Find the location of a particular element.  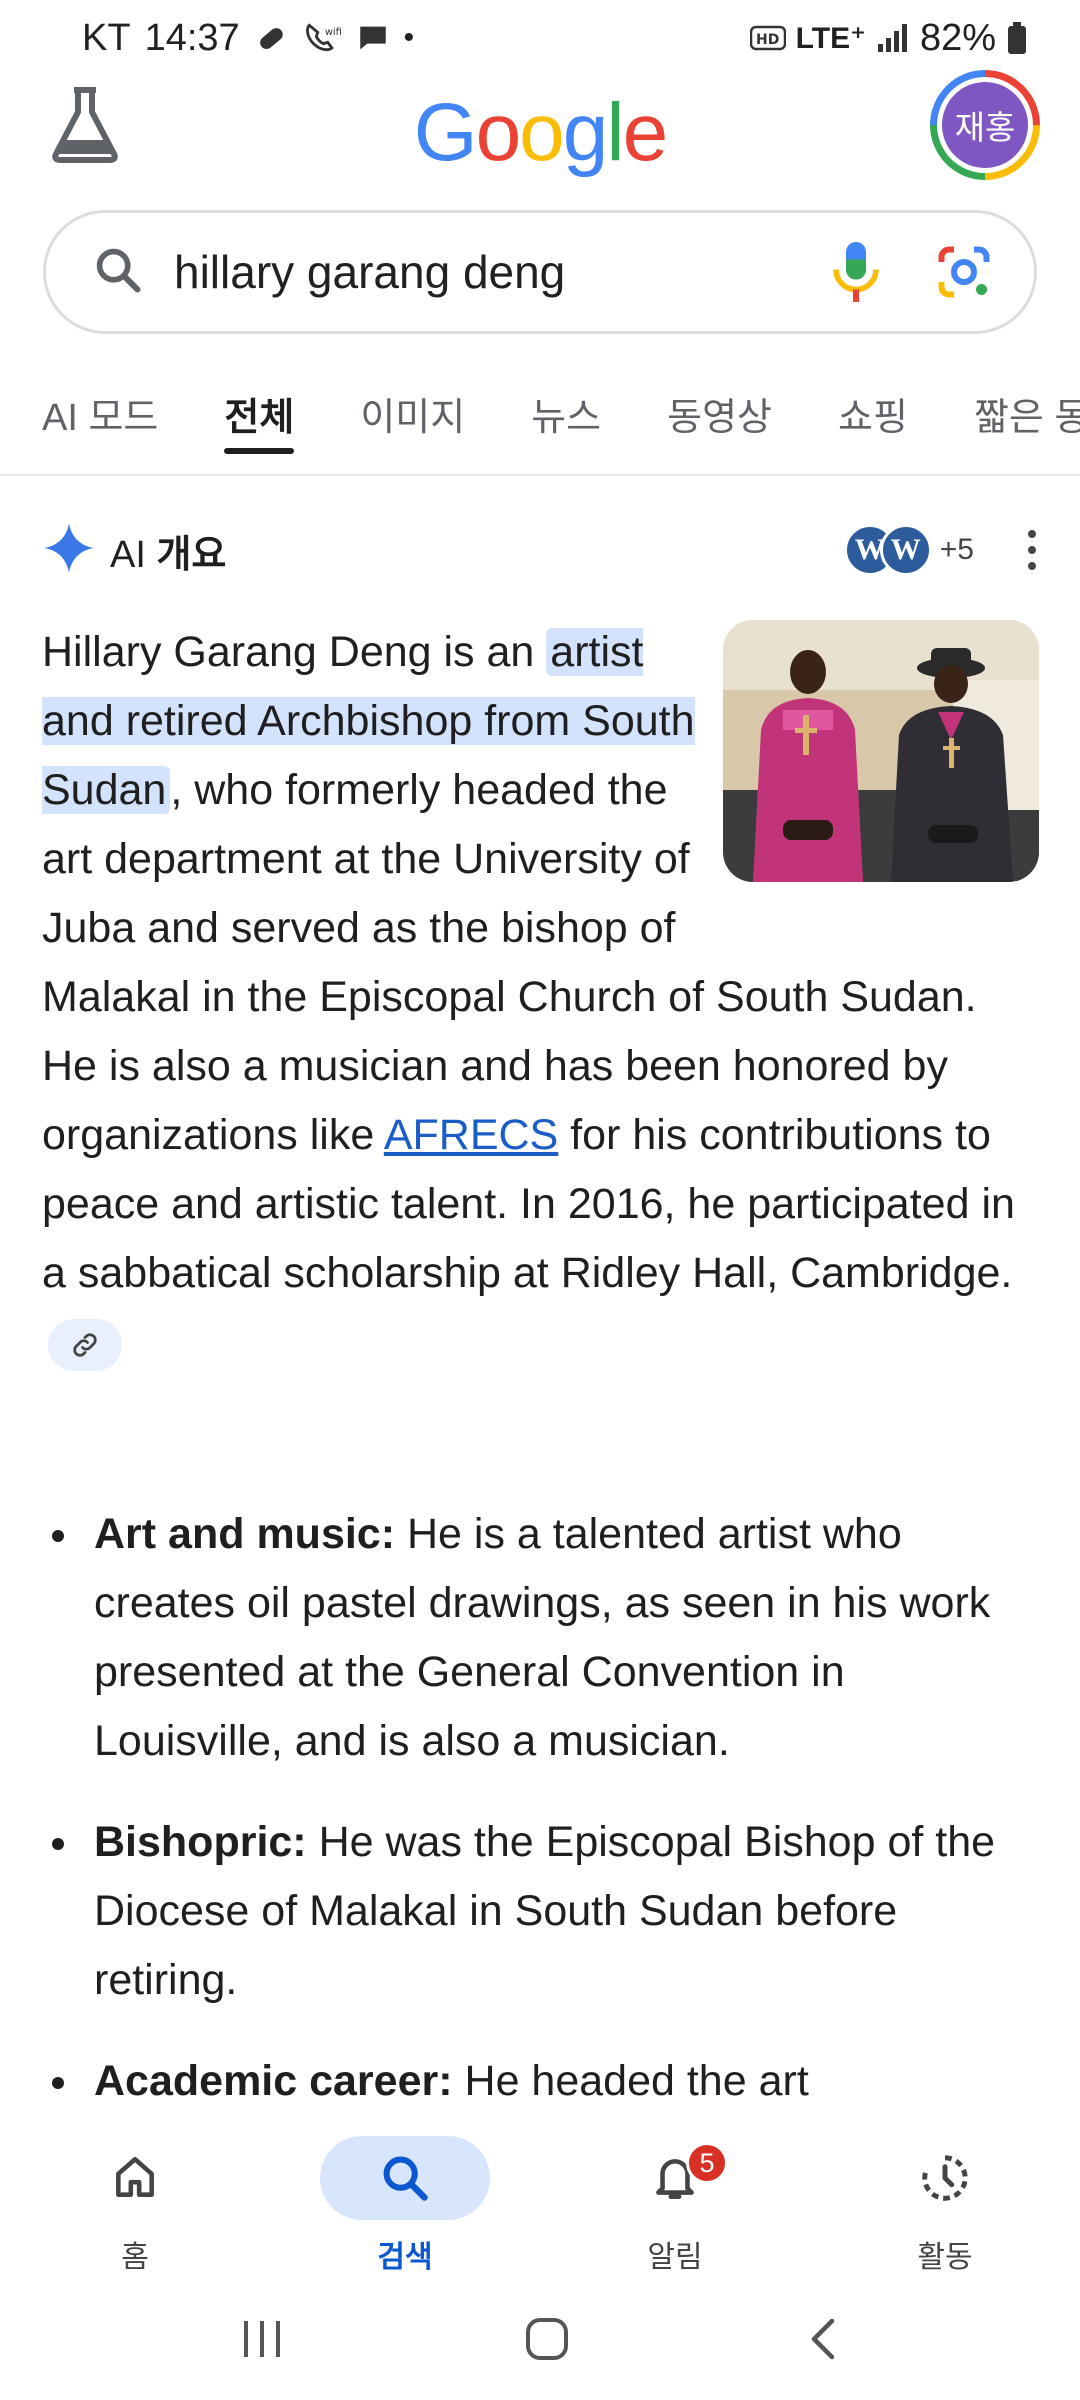

search-bar: hillary garang deng is located at coordinates (540, 272).